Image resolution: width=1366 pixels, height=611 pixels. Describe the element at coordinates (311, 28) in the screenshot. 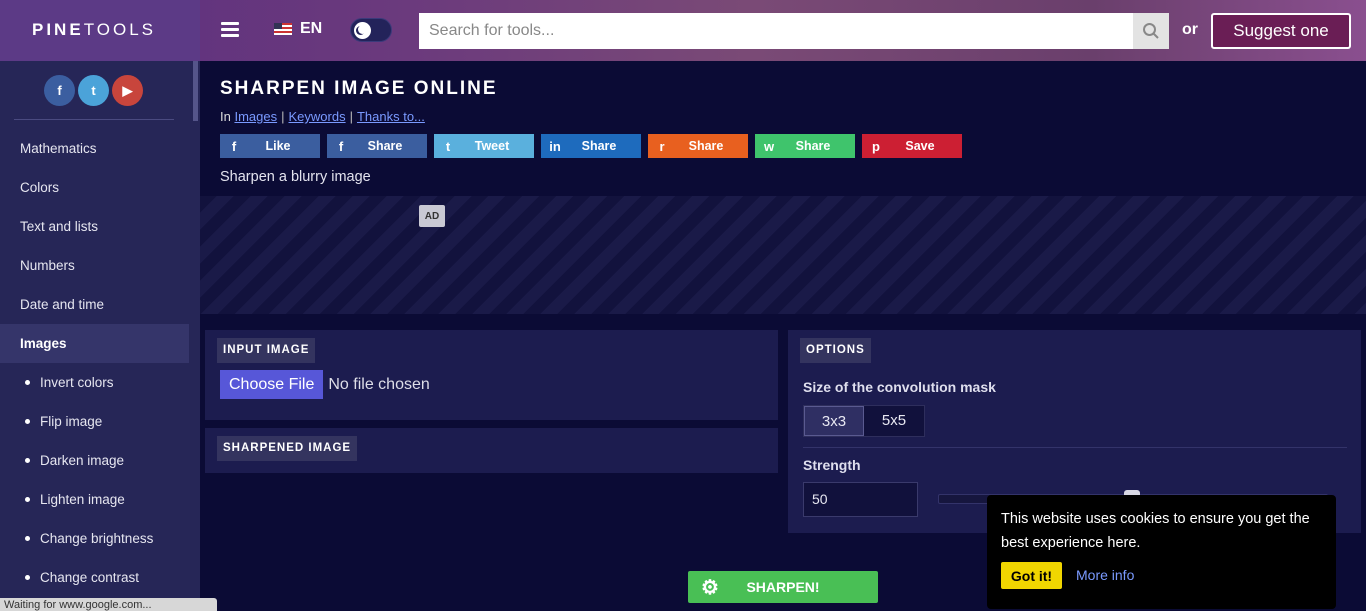

I see `language-label: EN` at that location.